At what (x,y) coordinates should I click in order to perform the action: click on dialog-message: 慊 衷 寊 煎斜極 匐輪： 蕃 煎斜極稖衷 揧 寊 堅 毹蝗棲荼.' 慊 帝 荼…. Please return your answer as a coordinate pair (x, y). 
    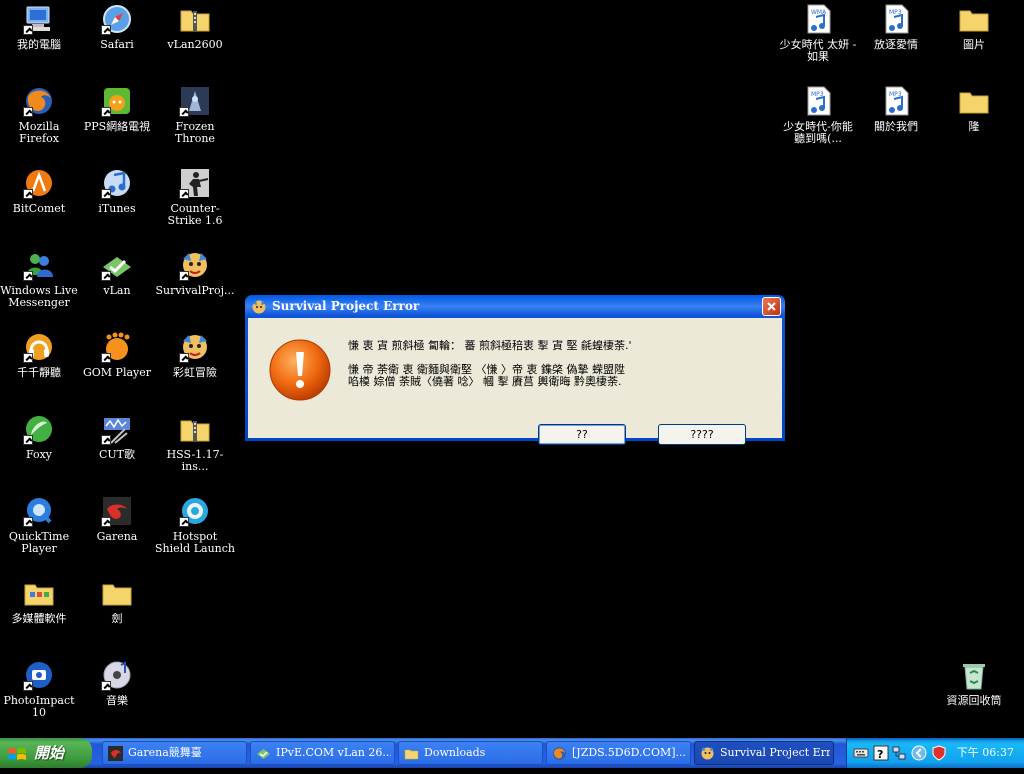
    Looking at the image, I should click on (558, 364).